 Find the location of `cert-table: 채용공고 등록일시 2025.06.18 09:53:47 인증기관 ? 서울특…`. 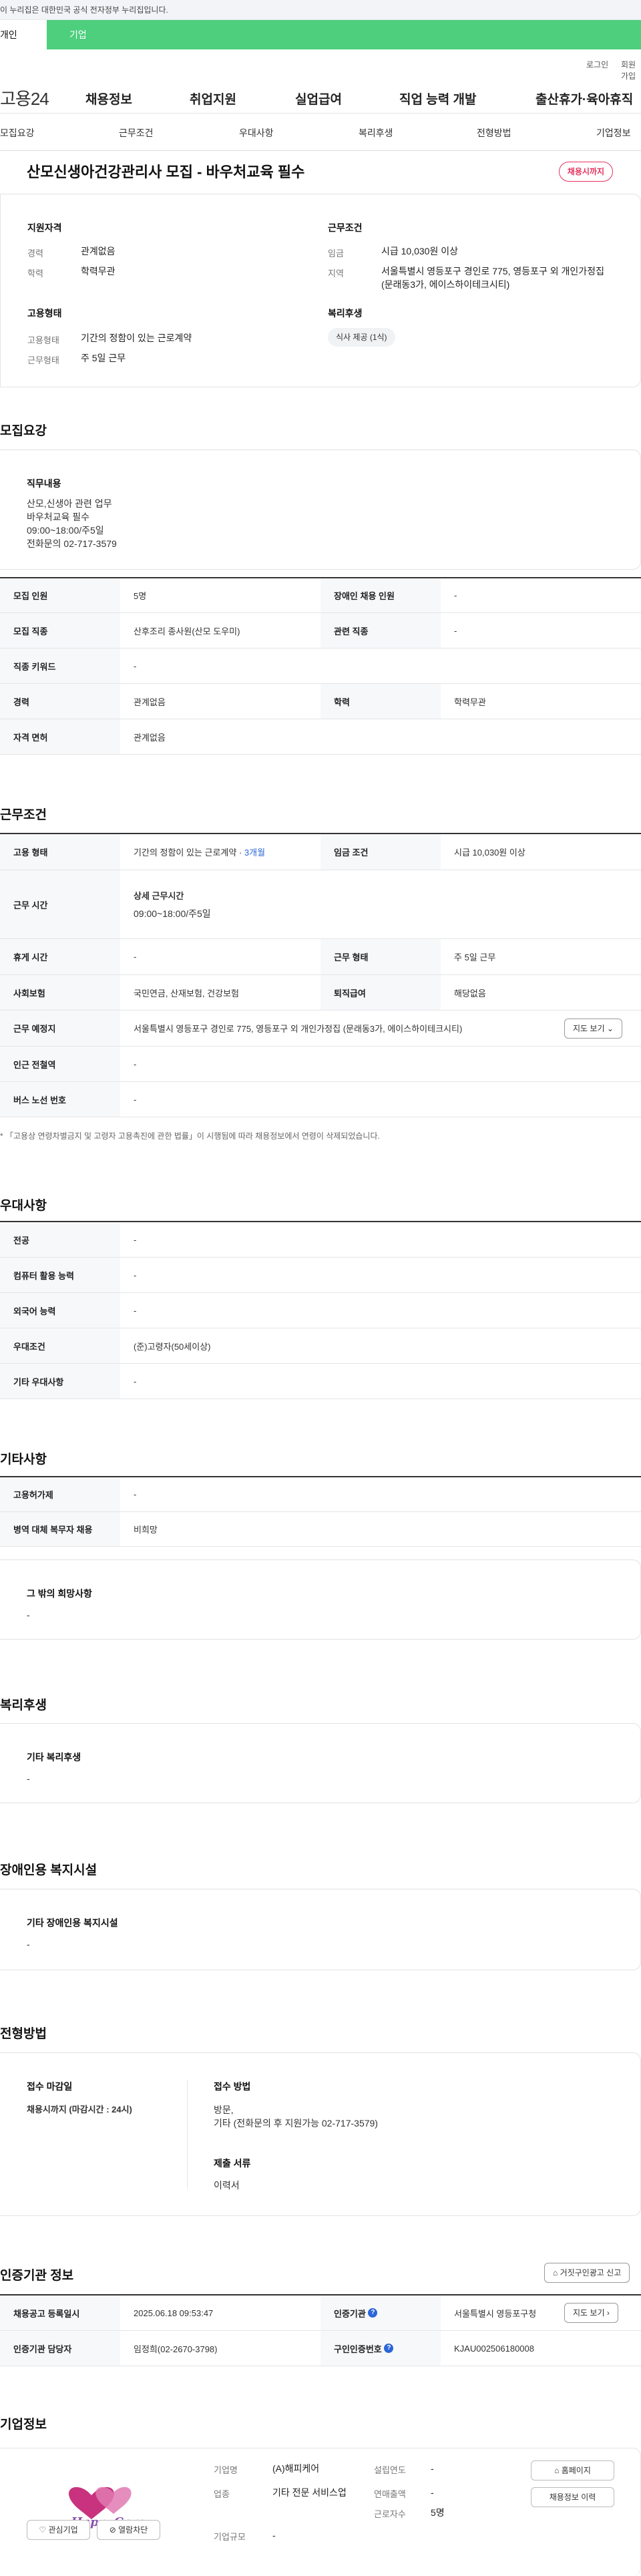

cert-table: 채용공고 등록일시 2025.06.18 09:53:47 인증기관 ? 서울특… is located at coordinates (320, 2330).